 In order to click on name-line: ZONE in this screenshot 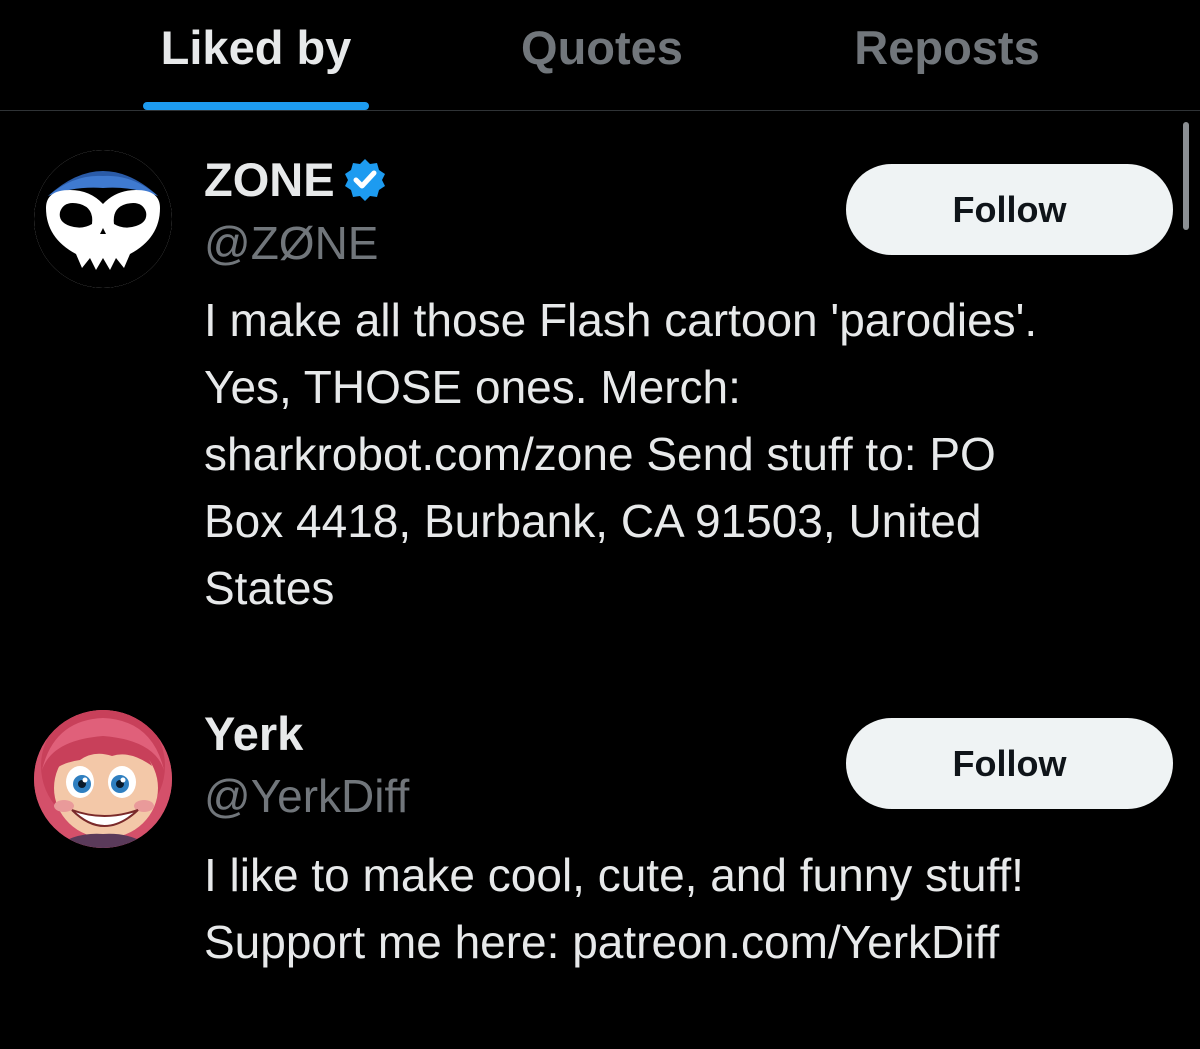, I will do `click(296, 180)`.